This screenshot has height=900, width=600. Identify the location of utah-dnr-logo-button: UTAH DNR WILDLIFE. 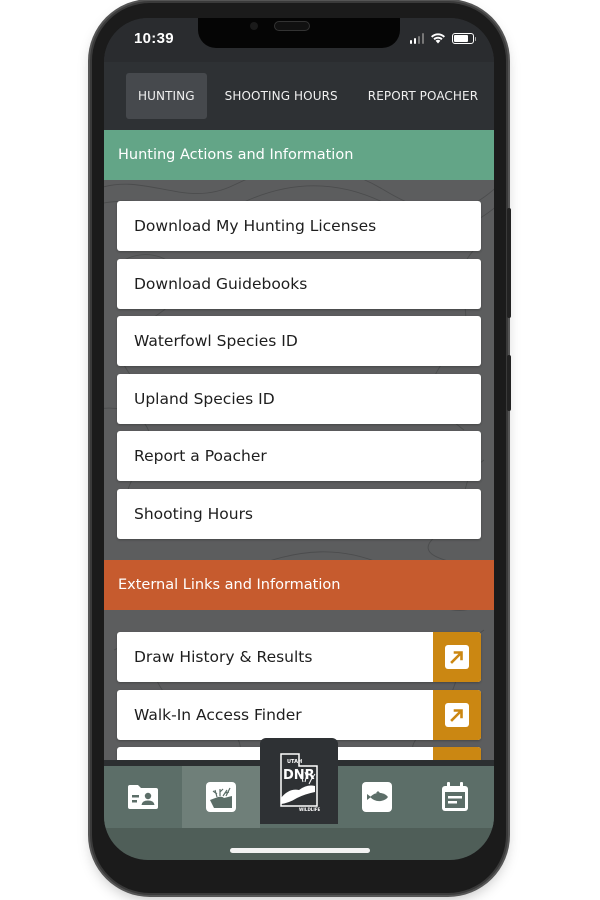
(299, 781).